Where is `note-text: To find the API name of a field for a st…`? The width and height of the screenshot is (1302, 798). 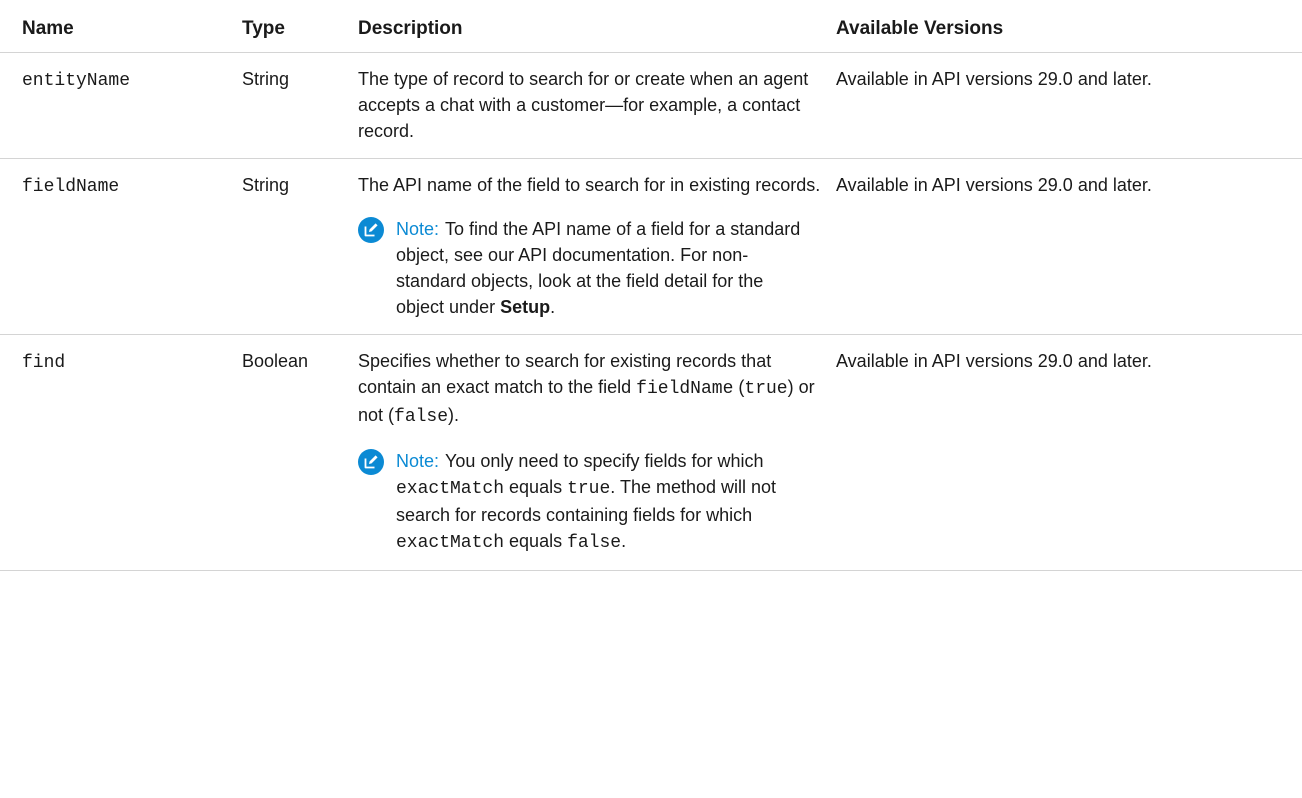 note-text: To find the API name of a field for a st… is located at coordinates (598, 268).